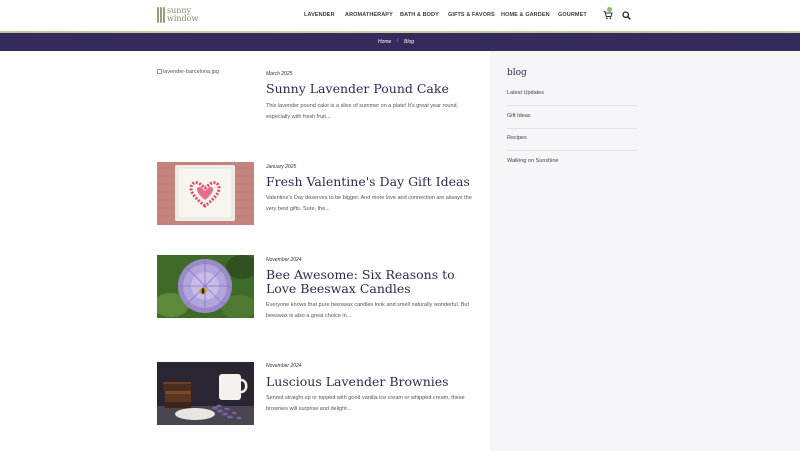 Image resolution: width=800 pixels, height=451 pixels. I want to click on brownies-image, so click(205, 393).